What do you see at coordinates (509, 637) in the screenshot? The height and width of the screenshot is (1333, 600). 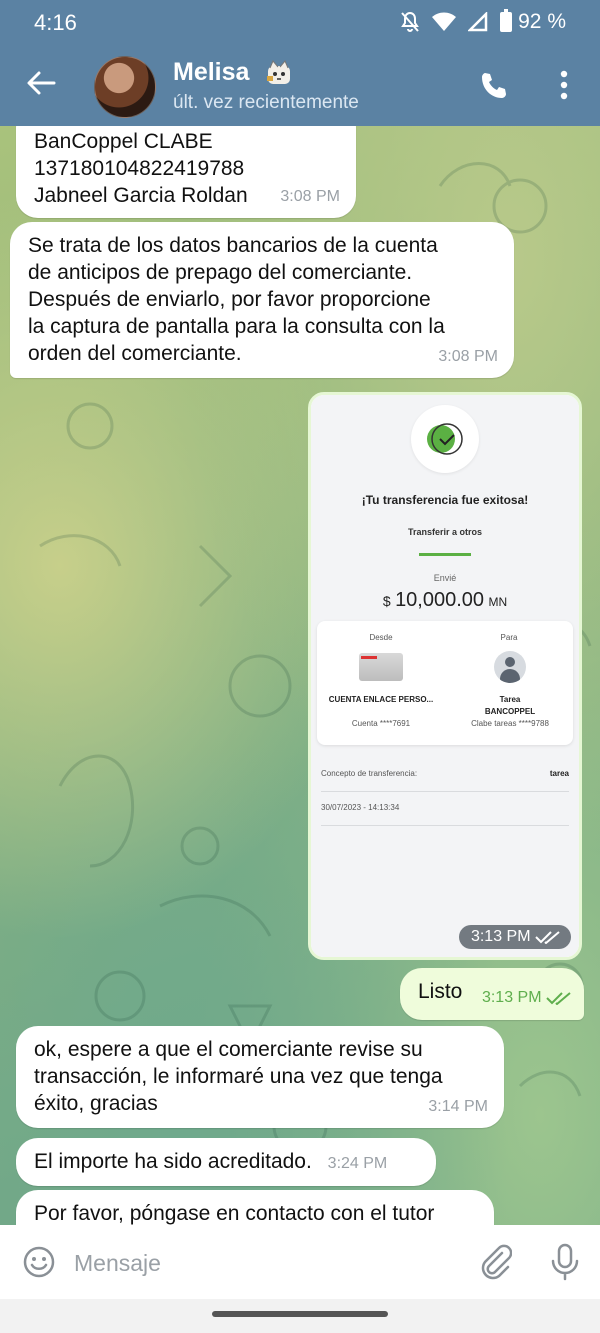 I see `to-label: Para` at bounding box center [509, 637].